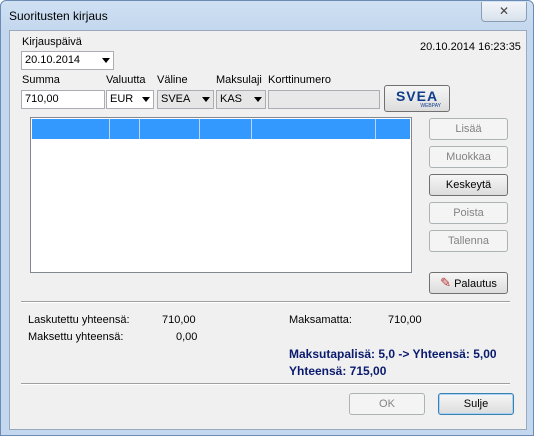  Describe the element at coordinates (468, 213) in the screenshot. I see `delete-button: Poista` at that location.